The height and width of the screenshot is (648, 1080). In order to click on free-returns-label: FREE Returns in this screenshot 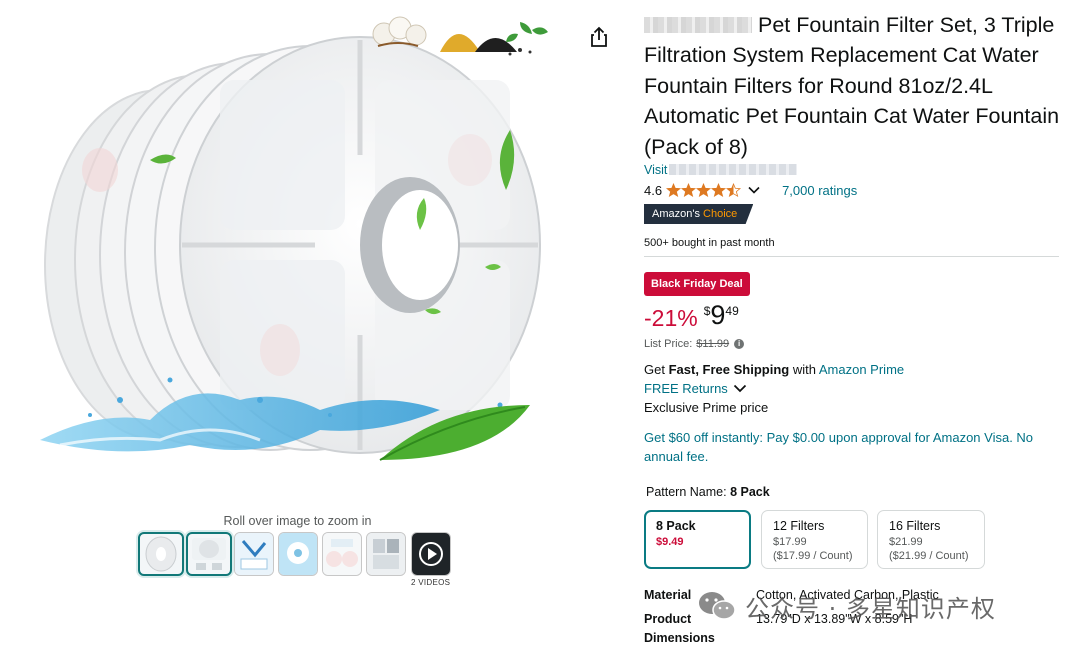, I will do `click(686, 388)`.